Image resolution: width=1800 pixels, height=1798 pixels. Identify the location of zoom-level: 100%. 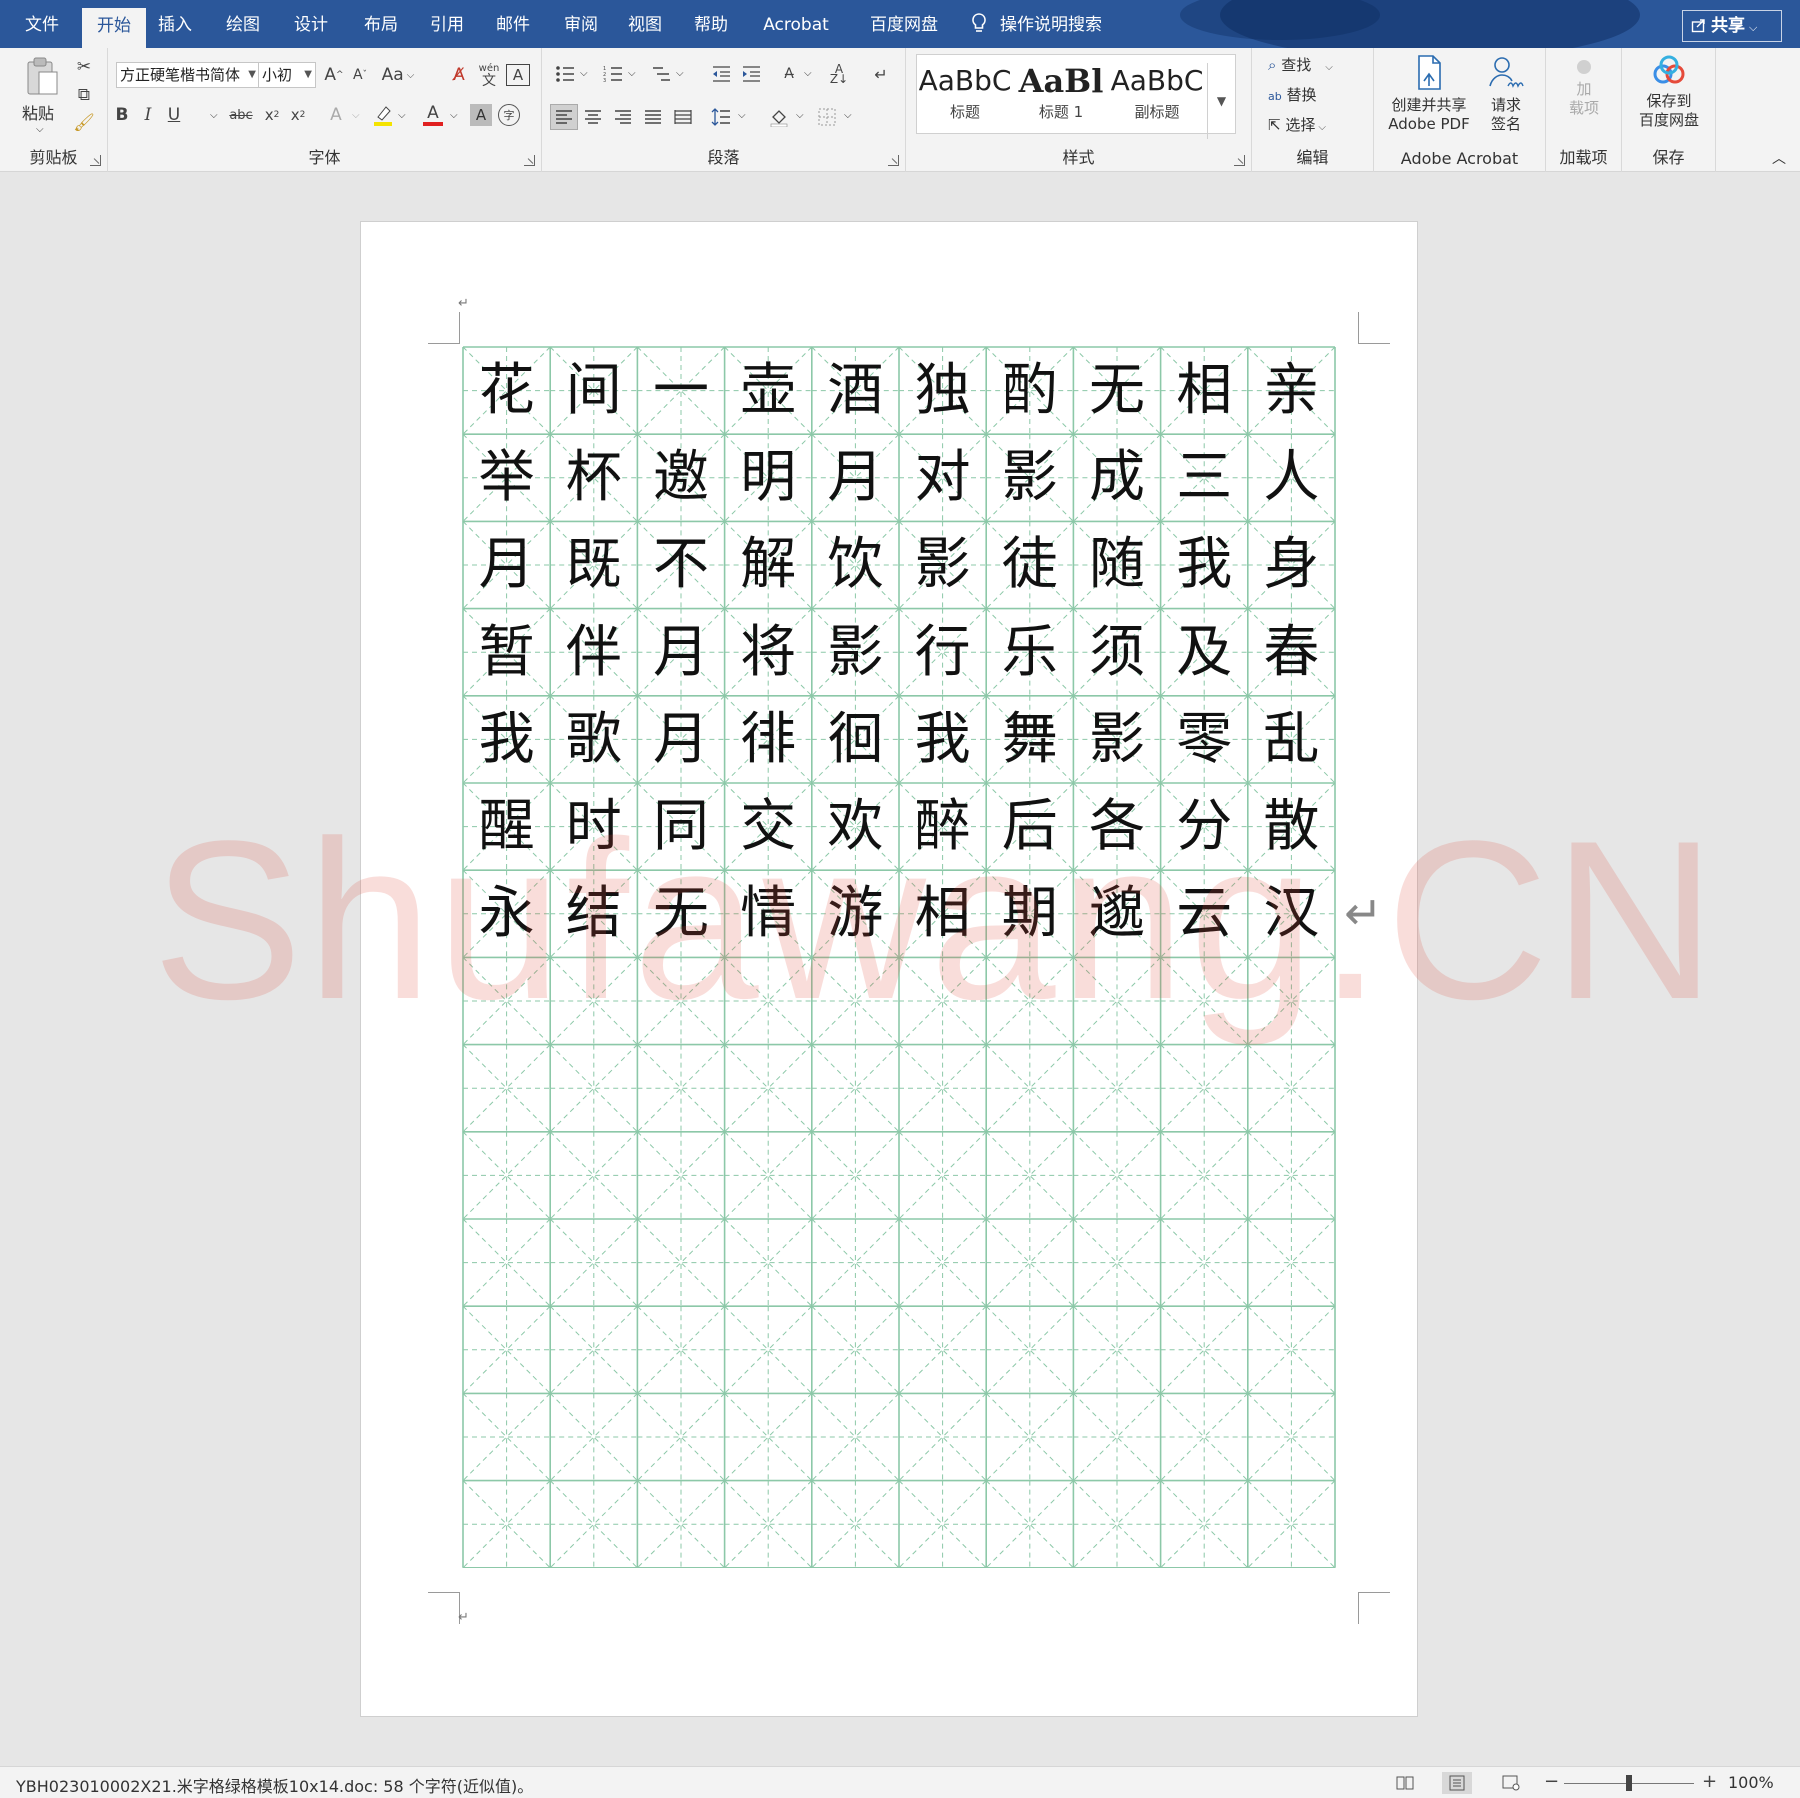
(1751, 1782).